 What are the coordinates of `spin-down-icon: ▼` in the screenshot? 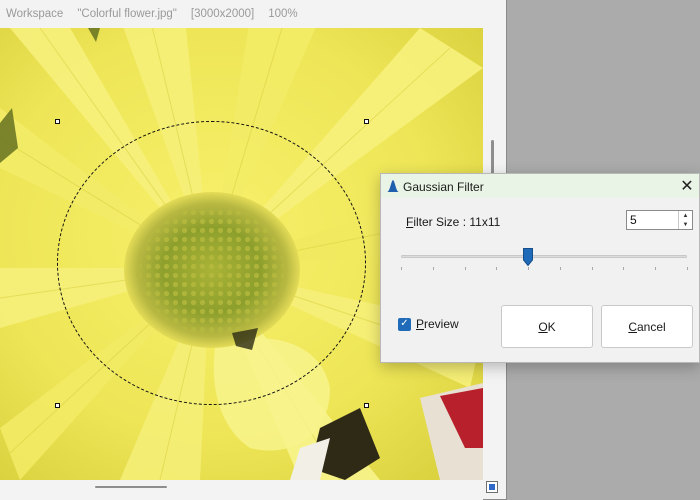 It's located at (685, 224).